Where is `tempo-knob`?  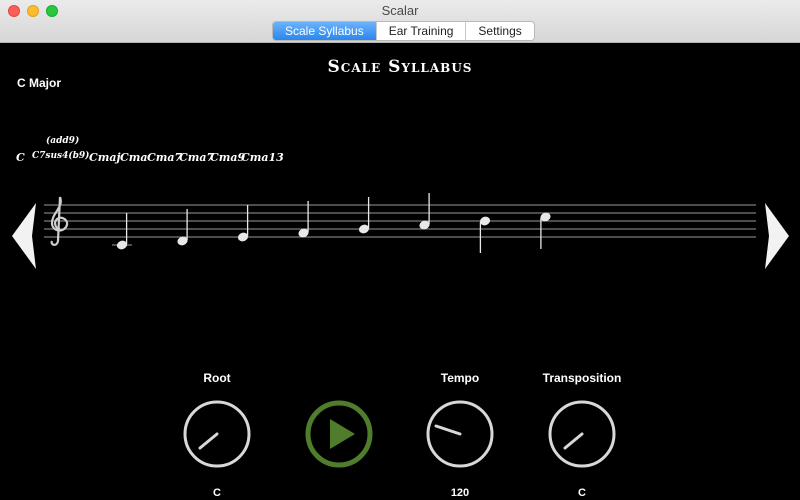
tempo-knob is located at coordinates (460, 434).